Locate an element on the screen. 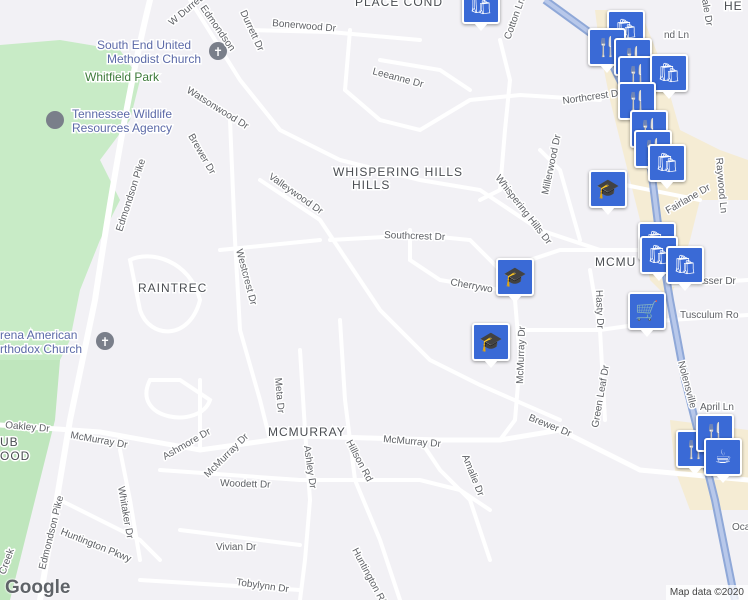  street-label: Cotton Ln is located at coordinates (514, 20).